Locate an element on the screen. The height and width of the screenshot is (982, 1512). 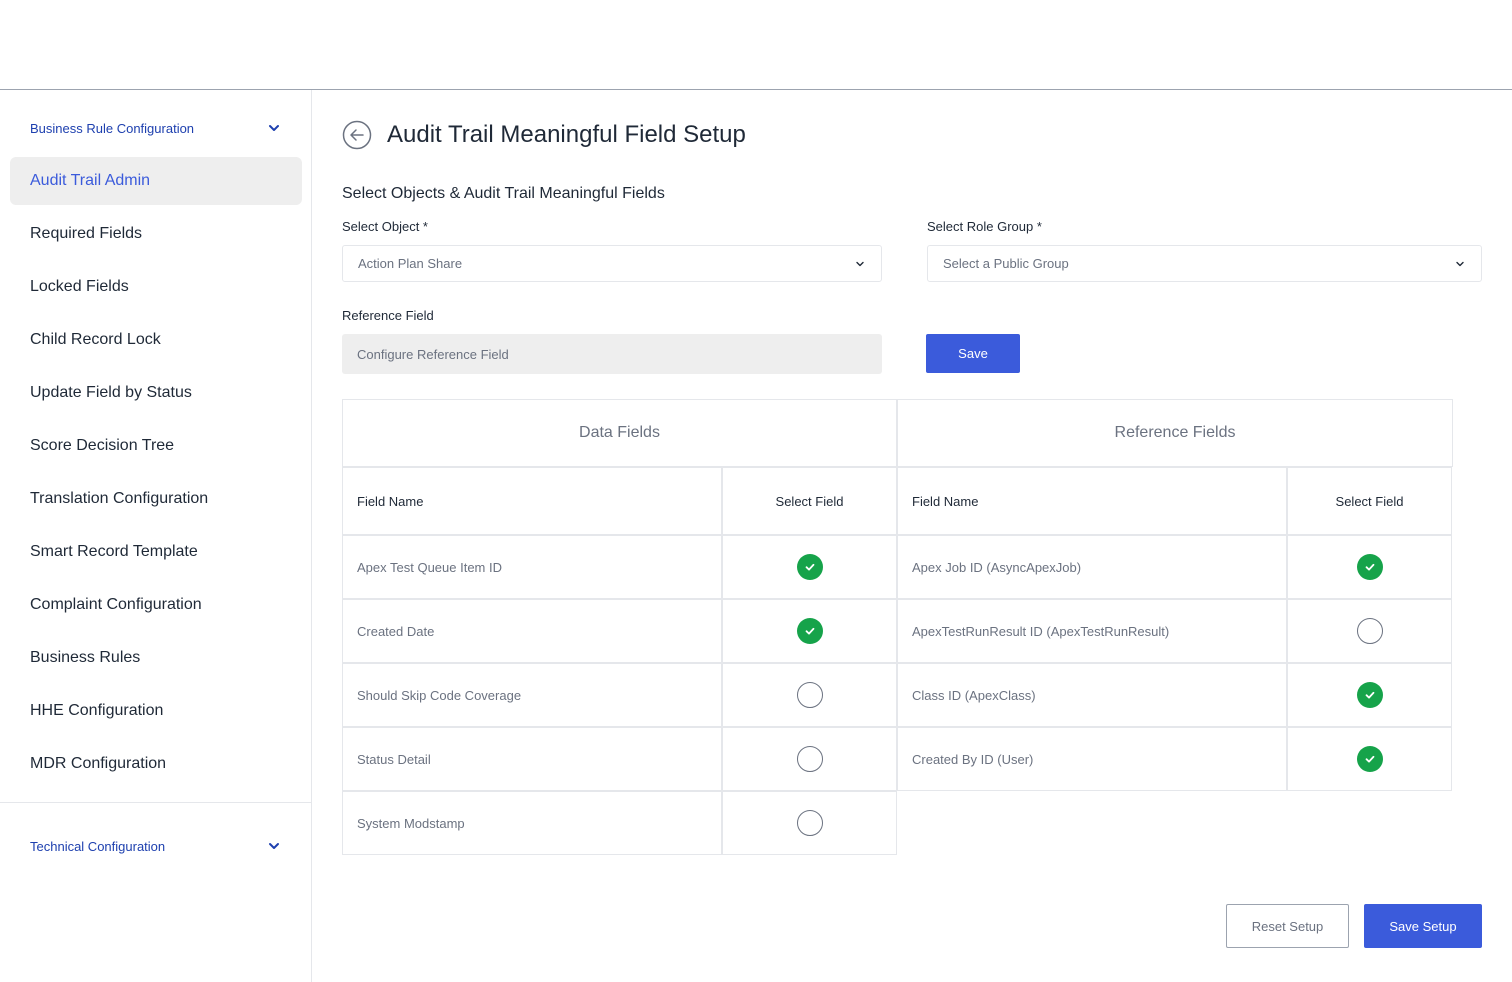
sidebar-item-translation-configuration: Translation Configuration is located at coordinates (156, 499).